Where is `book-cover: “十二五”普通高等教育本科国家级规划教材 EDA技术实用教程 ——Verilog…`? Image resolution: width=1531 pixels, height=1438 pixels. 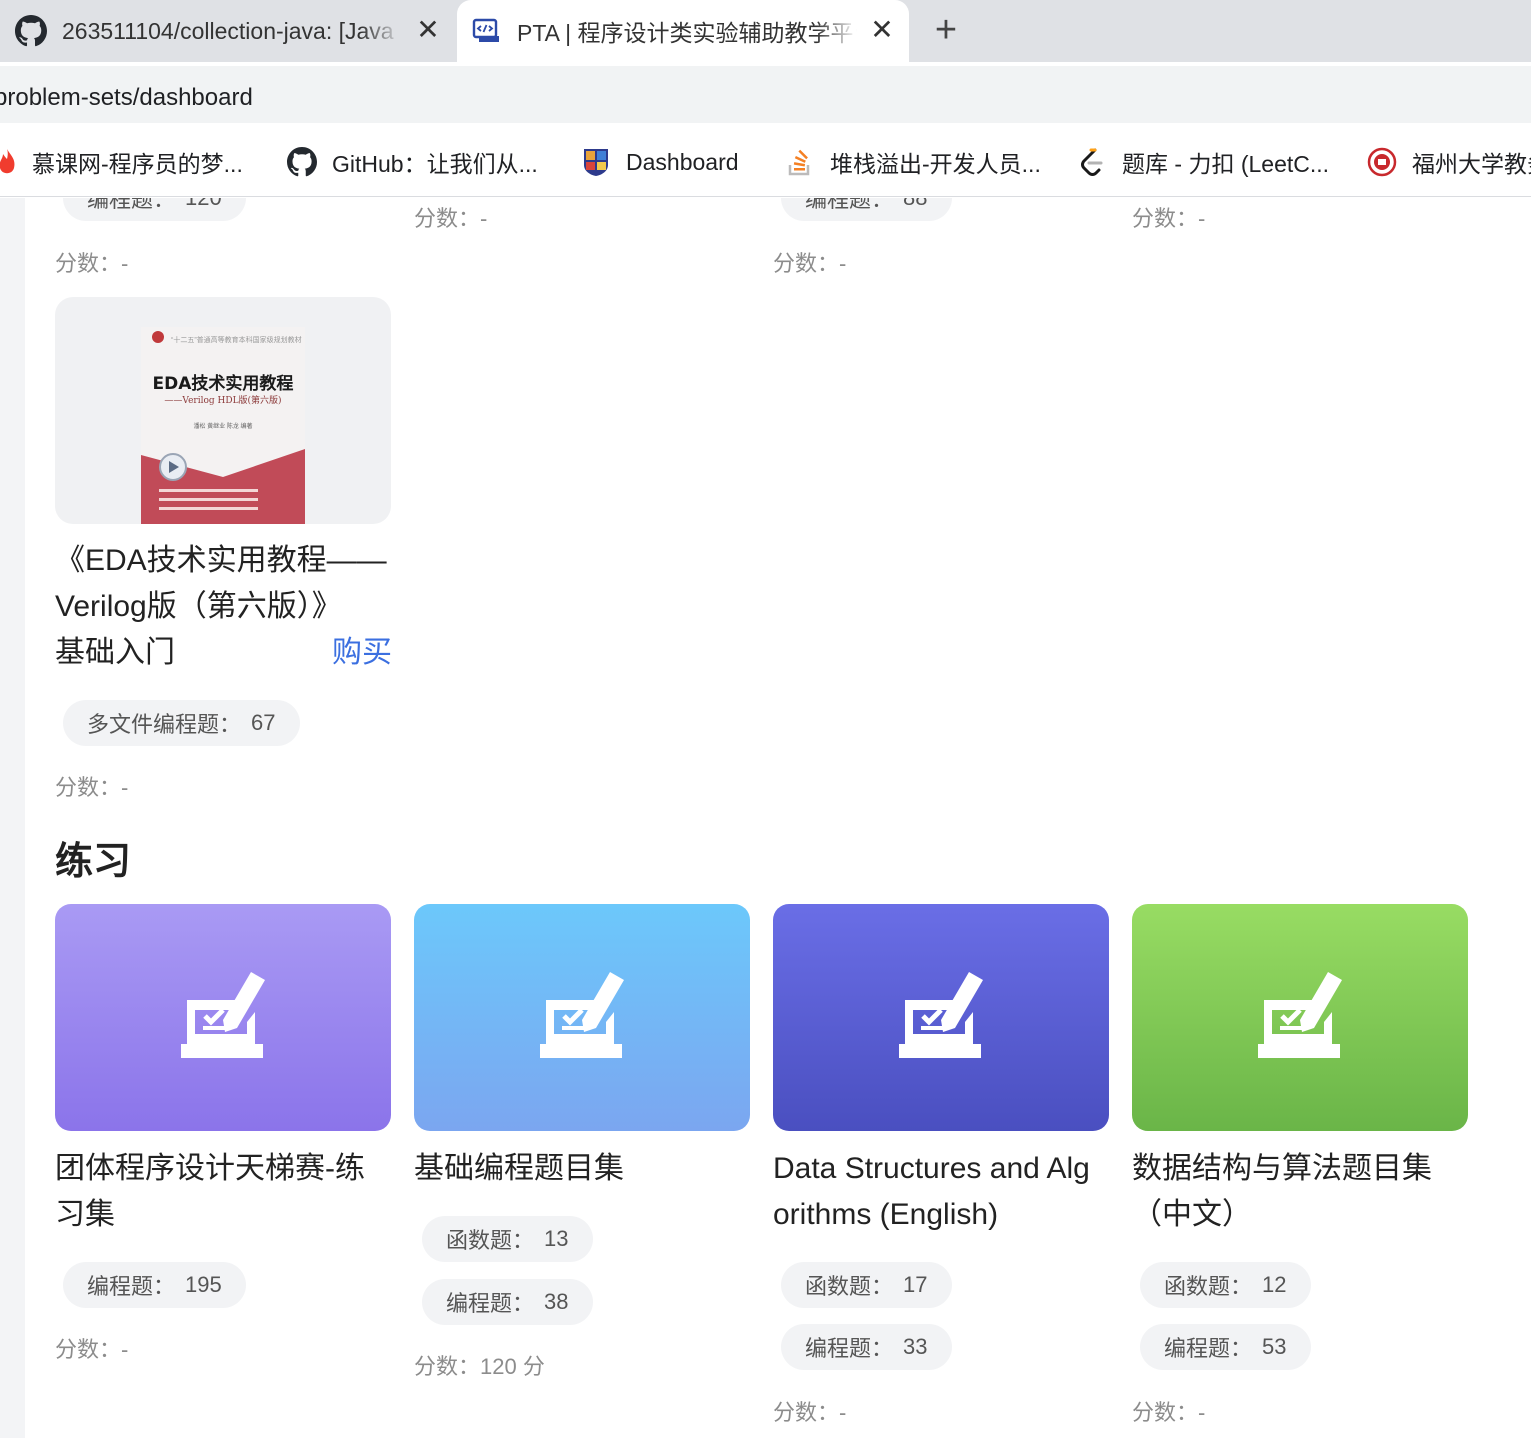 book-cover: “十二五”普通高等教育本科国家级规划教材 EDA技术实用教程 ——Verilog… is located at coordinates (223, 425).